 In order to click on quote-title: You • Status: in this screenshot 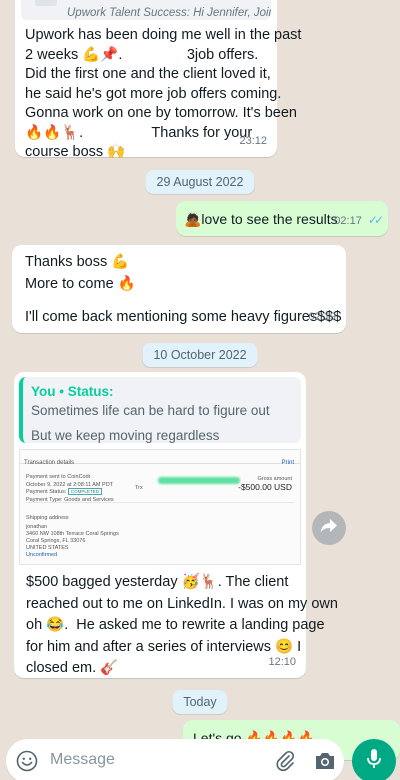, I will do `click(72, 391)`.